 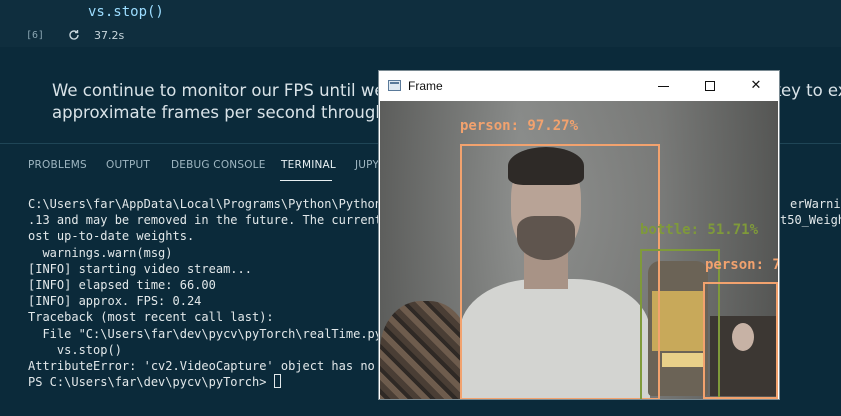 I want to click on window-app-icon, so click(x=394, y=85).